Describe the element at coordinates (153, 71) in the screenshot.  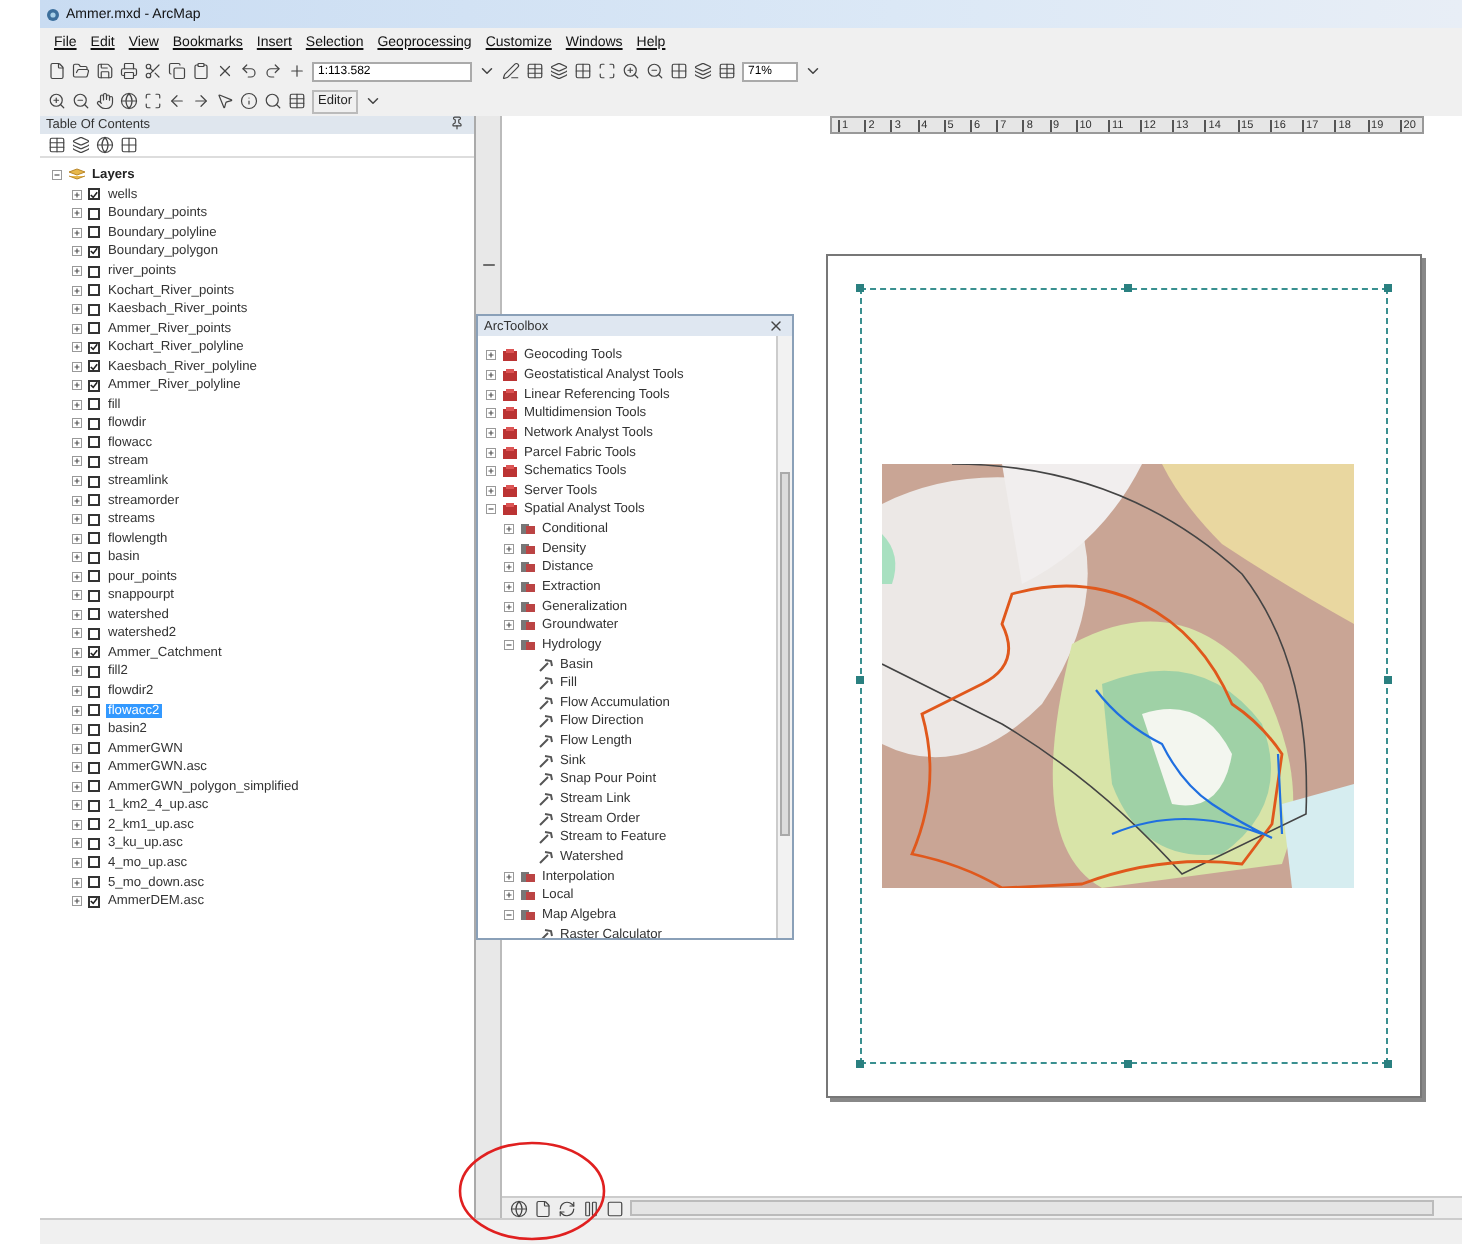
I see `cut-icon` at that location.